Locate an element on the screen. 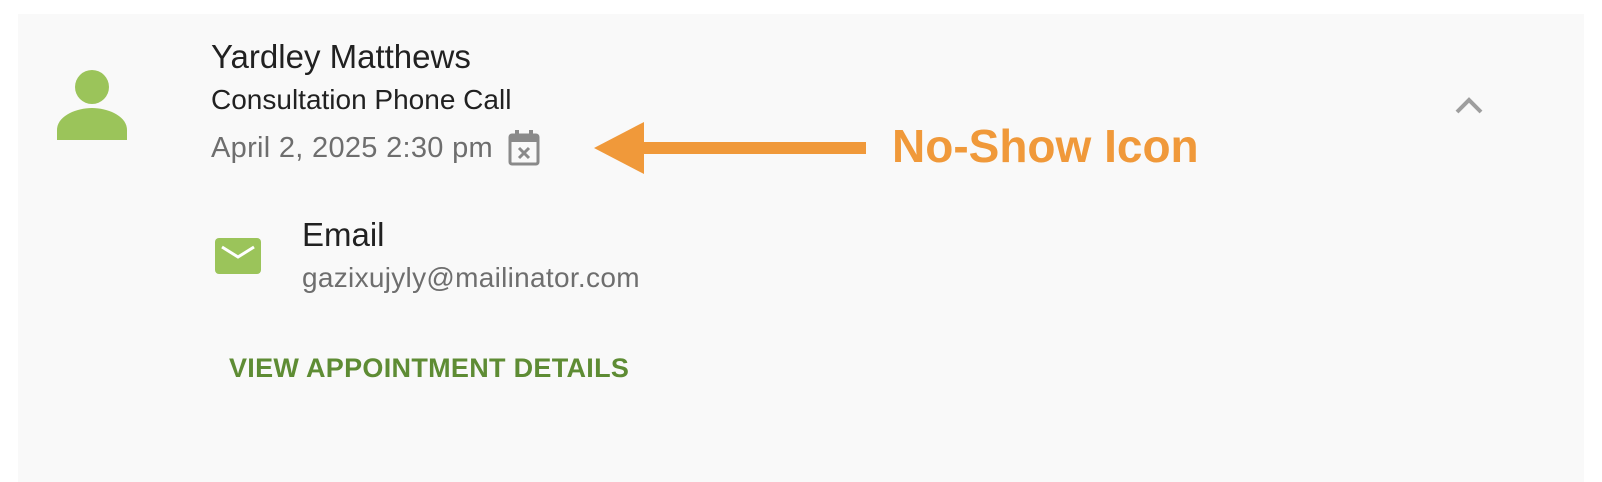 The height and width of the screenshot is (482, 1602). client-name: Yardley Matthews is located at coordinates (341, 56).